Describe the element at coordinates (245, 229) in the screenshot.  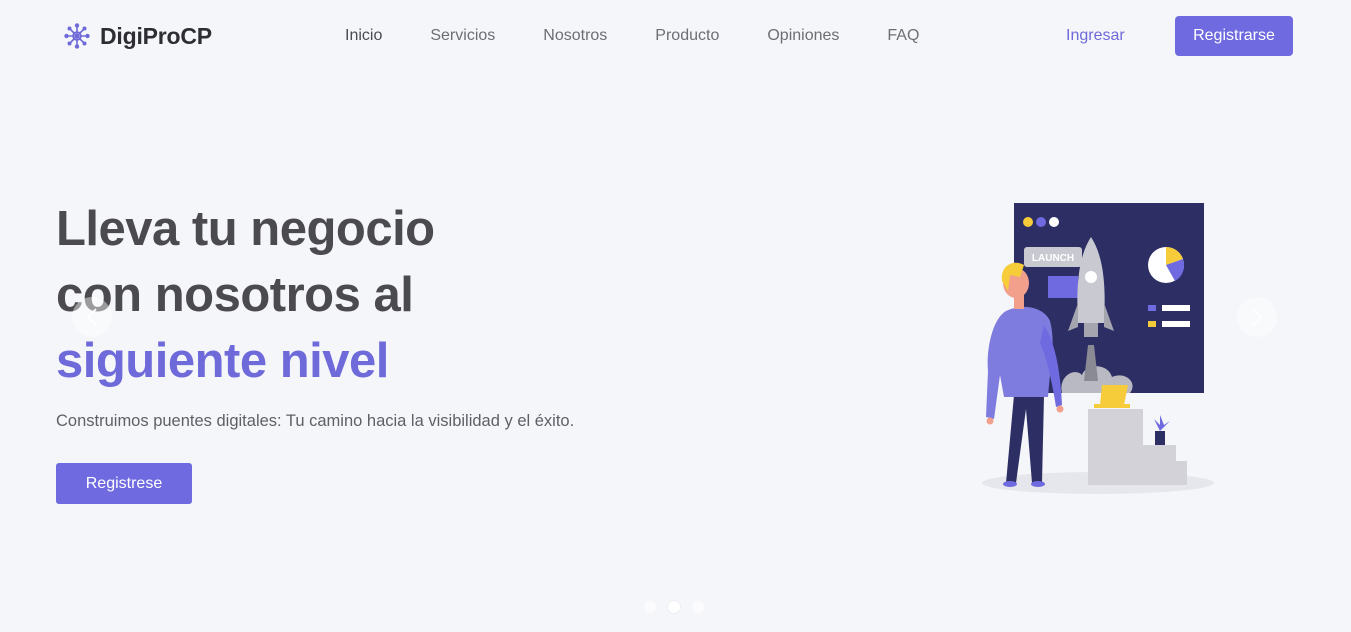
I see `hero-title-line-1: Lleva tu negocio` at that location.